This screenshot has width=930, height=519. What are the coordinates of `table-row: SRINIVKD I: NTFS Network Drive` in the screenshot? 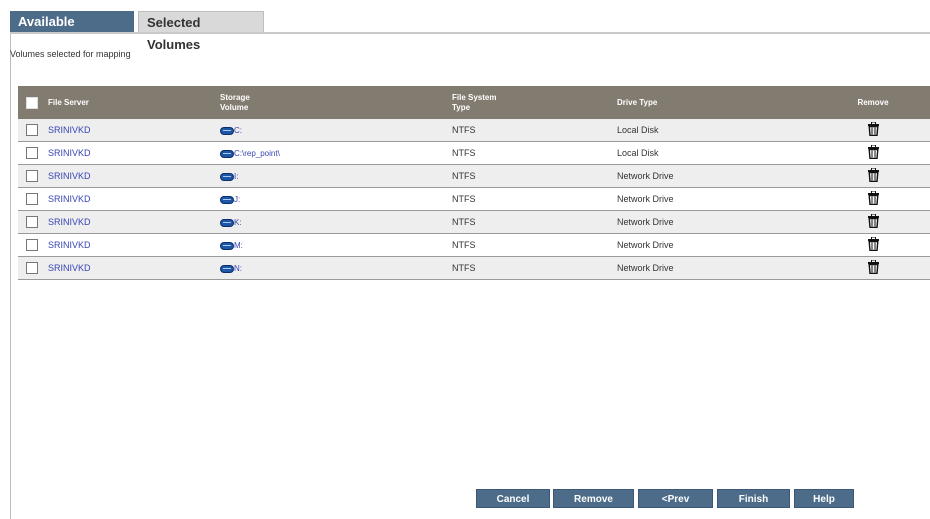 It's located at (474, 176).